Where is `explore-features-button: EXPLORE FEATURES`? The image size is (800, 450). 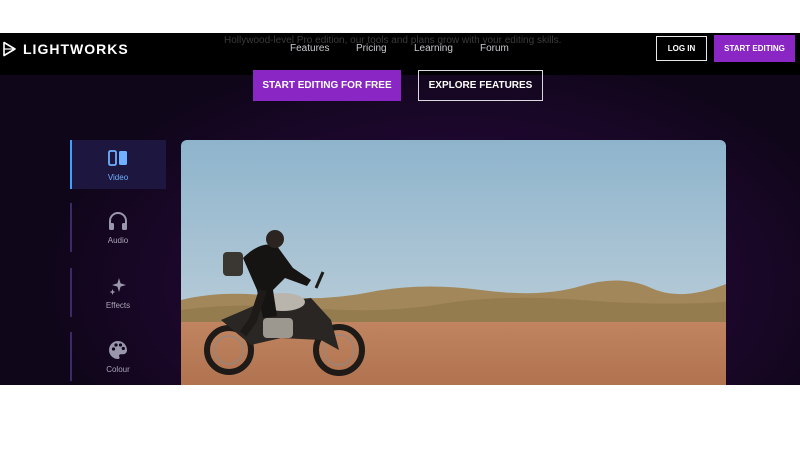
explore-features-button: EXPLORE FEATURES is located at coordinates (480, 85).